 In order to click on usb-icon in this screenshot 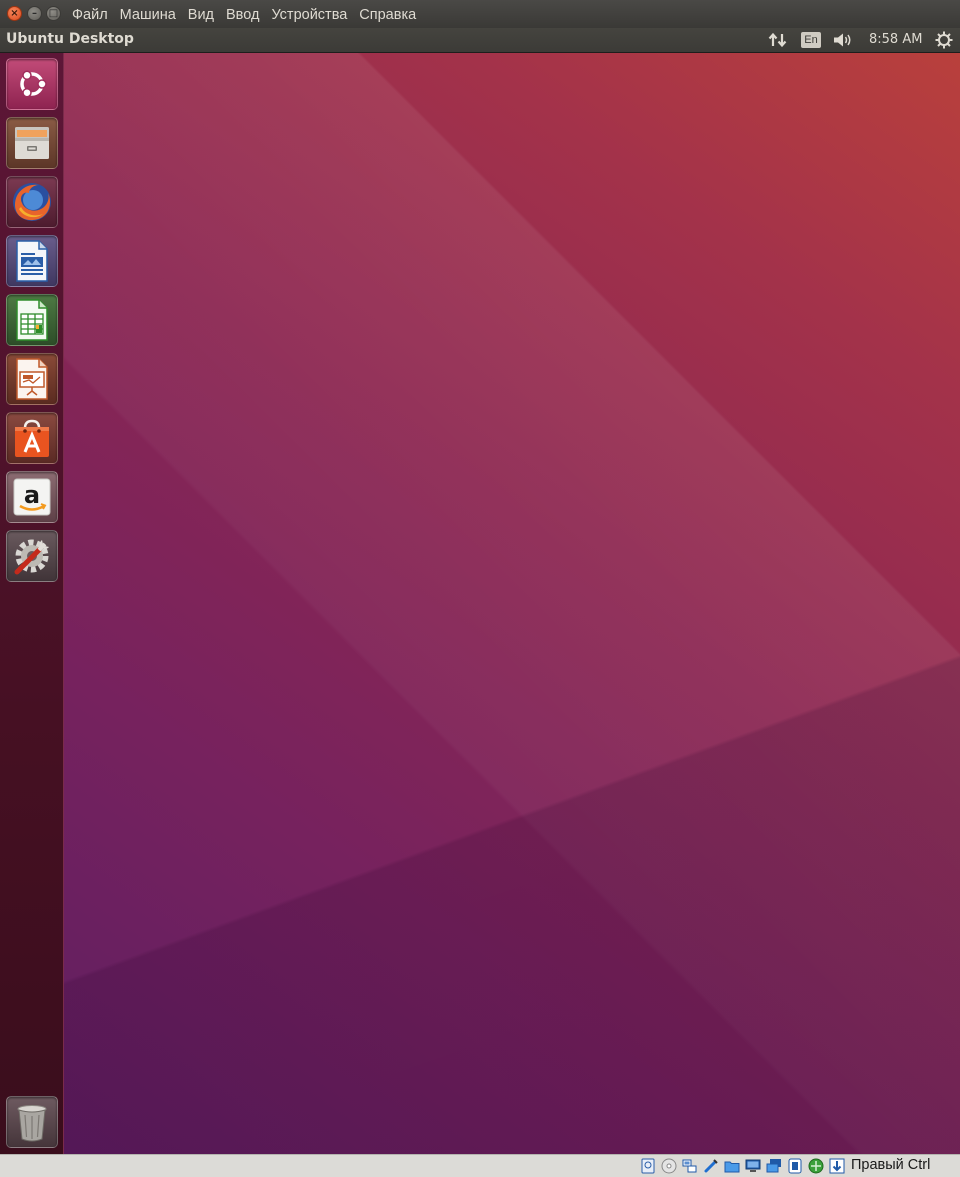, I will do `click(711, 1166)`.